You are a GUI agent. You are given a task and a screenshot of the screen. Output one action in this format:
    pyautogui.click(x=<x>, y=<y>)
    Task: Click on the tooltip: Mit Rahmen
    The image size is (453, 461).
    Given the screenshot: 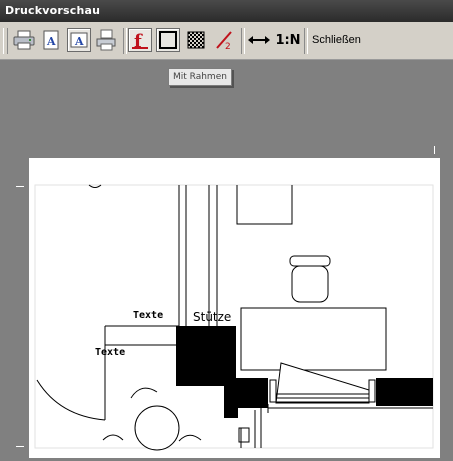 What is the action you would take?
    pyautogui.click(x=200, y=77)
    